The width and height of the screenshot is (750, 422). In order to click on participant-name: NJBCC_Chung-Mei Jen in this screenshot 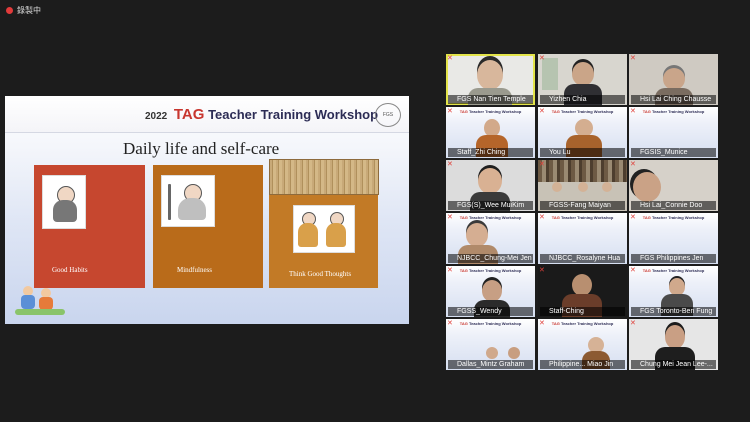, I will do `click(490, 258)`.